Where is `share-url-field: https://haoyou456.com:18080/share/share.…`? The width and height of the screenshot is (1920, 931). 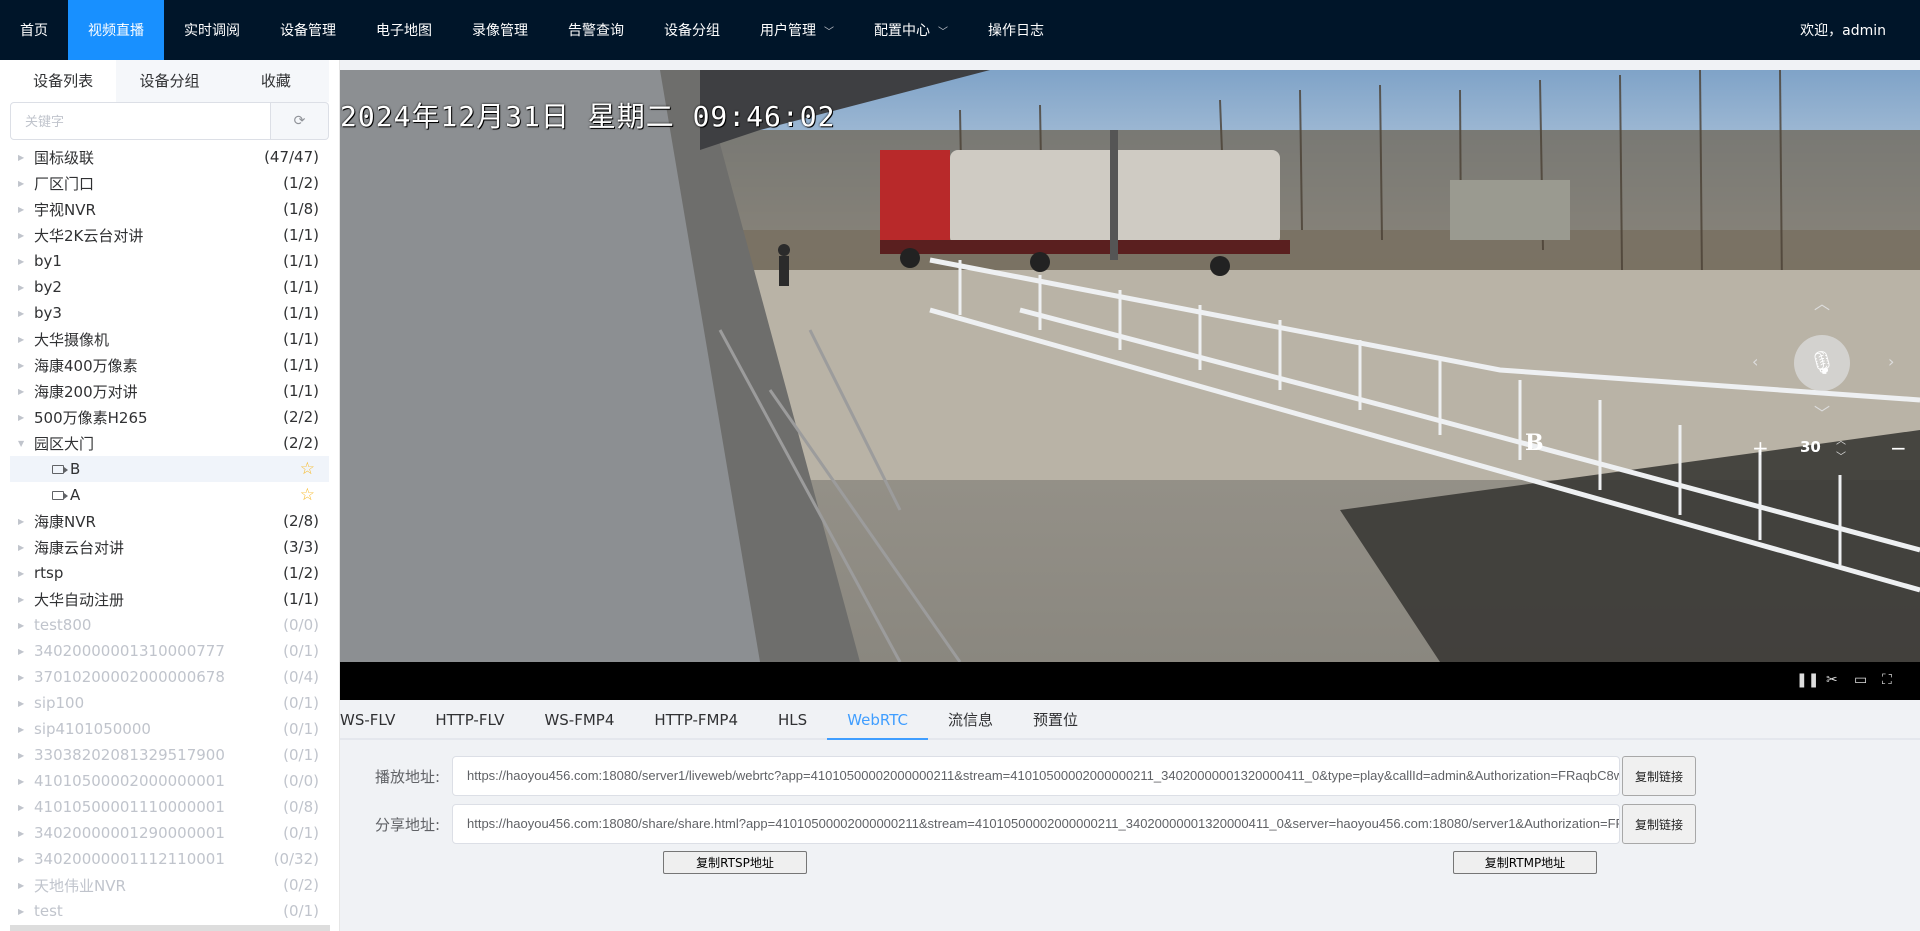 share-url-field: https://haoyou456.com:18080/share/share.… is located at coordinates (1036, 824).